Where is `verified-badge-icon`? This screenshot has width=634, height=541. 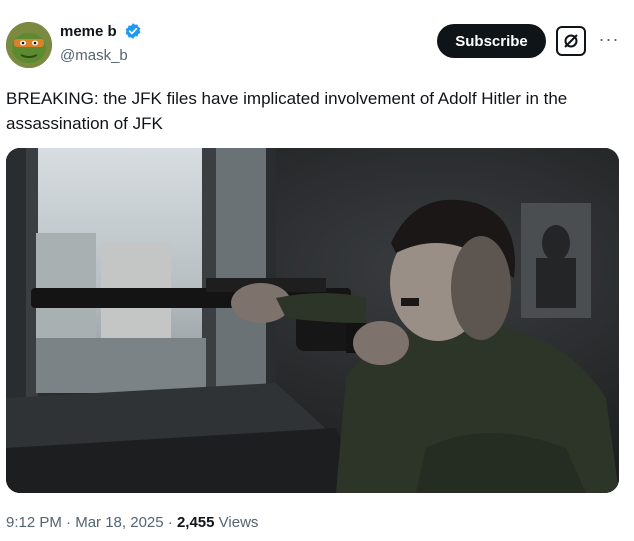 verified-badge-icon is located at coordinates (133, 31).